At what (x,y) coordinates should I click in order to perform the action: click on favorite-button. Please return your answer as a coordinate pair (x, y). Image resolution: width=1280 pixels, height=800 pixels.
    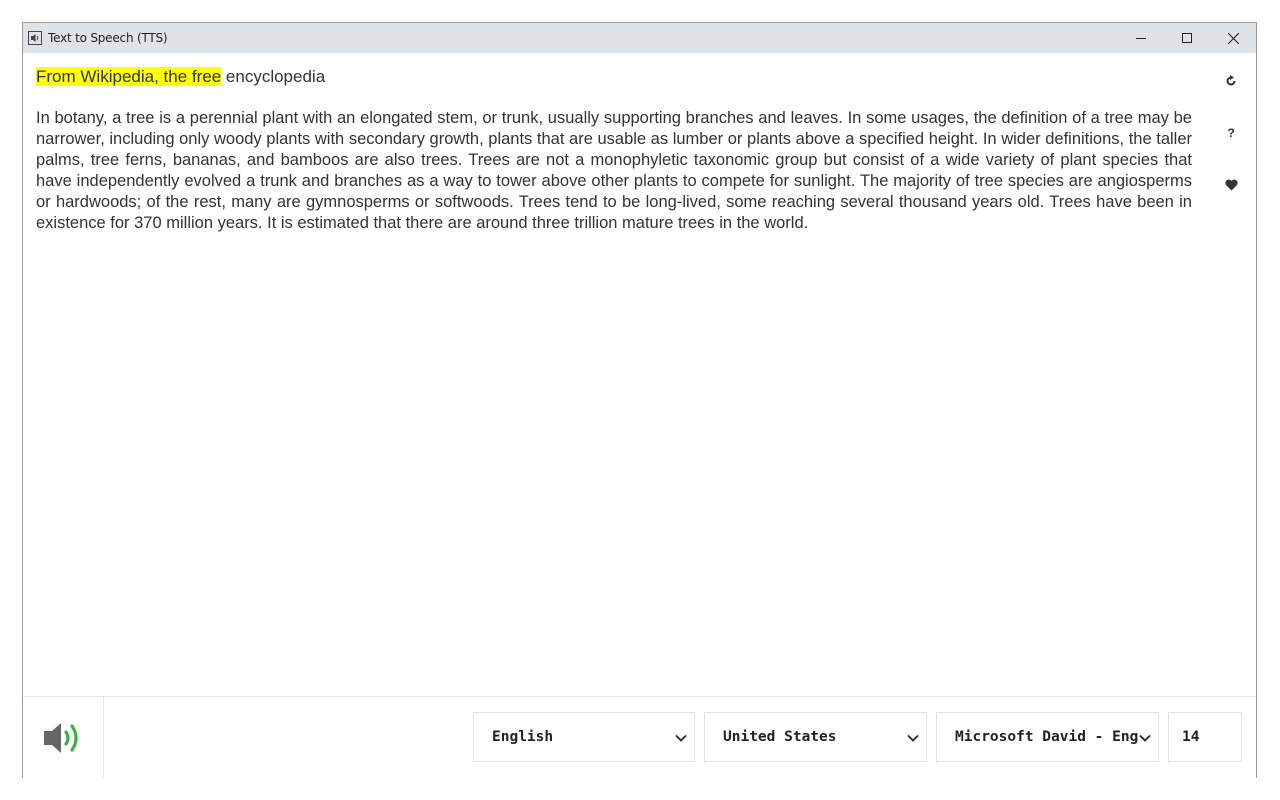
    Looking at the image, I should click on (1231, 185).